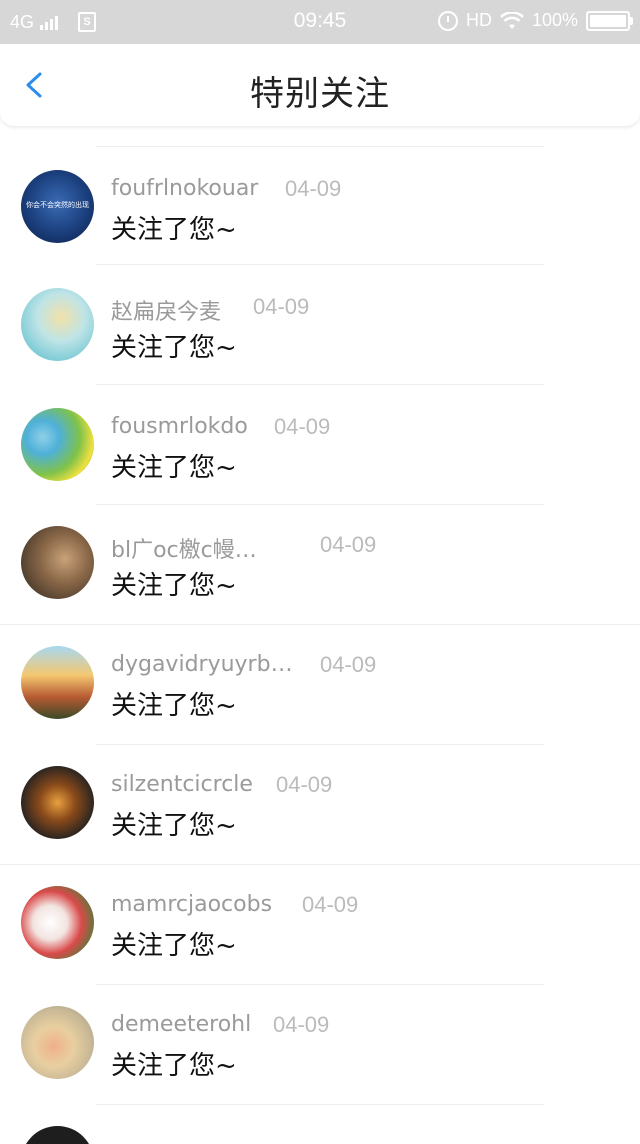  I want to click on list-item: demeeterohl 04-09 关注了您~, so click(320, 1044).